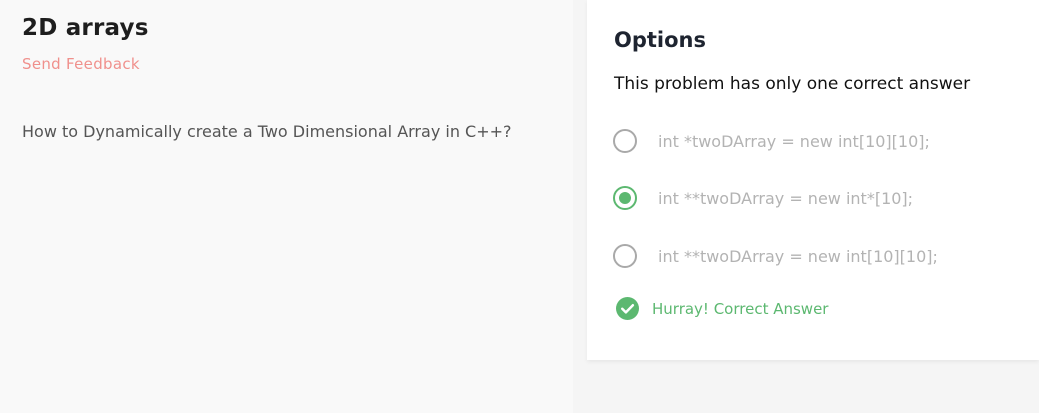 This screenshot has width=1039, height=413. I want to click on result-message: Hurray! Correct Answer, so click(722, 308).